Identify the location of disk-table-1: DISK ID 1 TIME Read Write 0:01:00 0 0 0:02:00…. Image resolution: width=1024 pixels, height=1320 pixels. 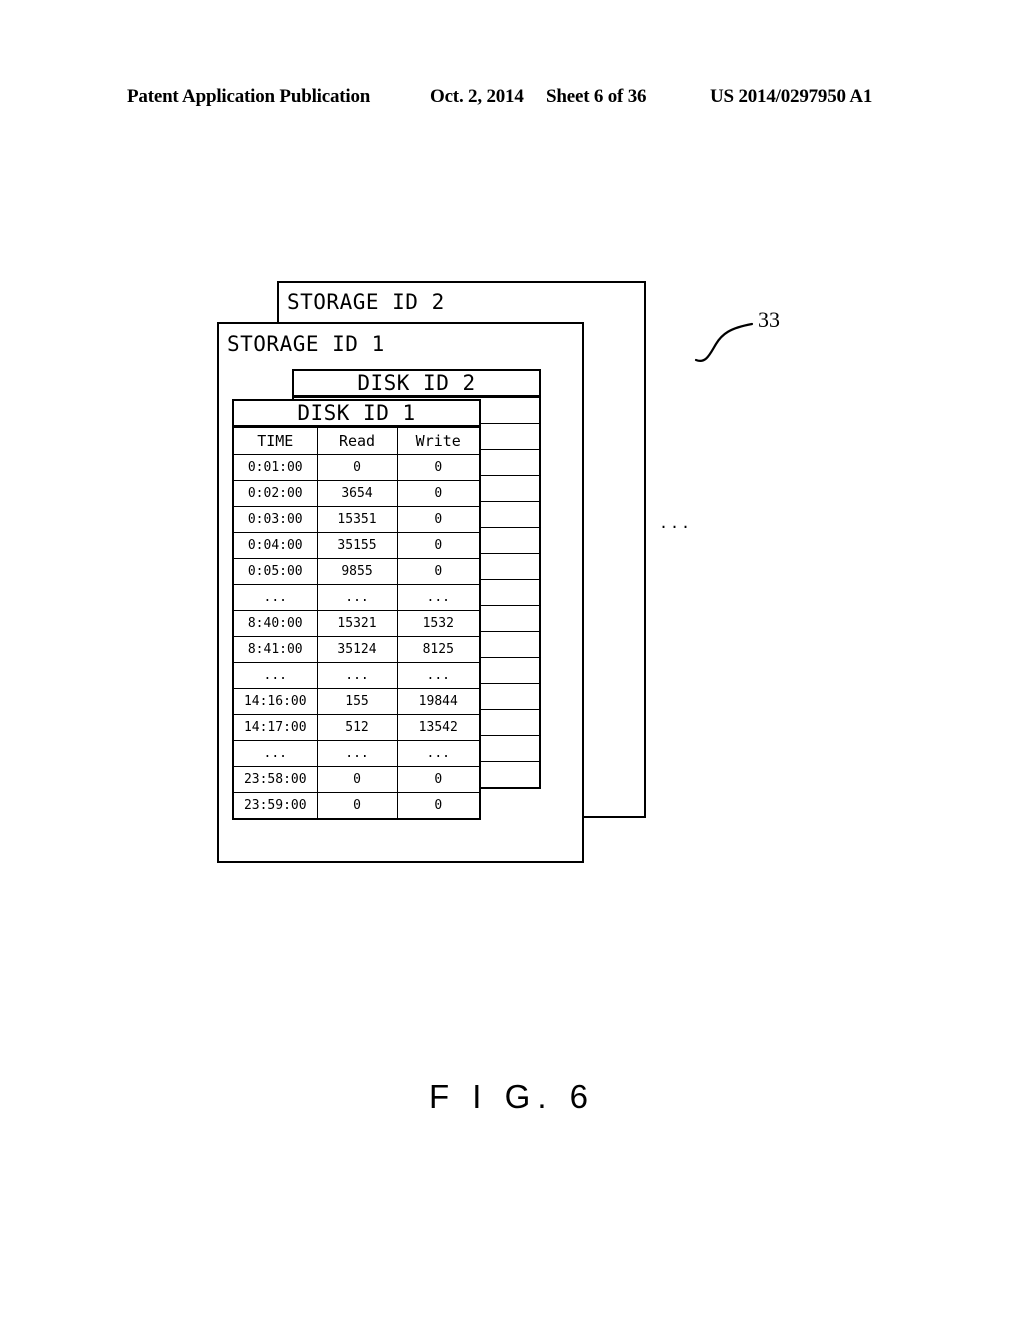
(356, 609).